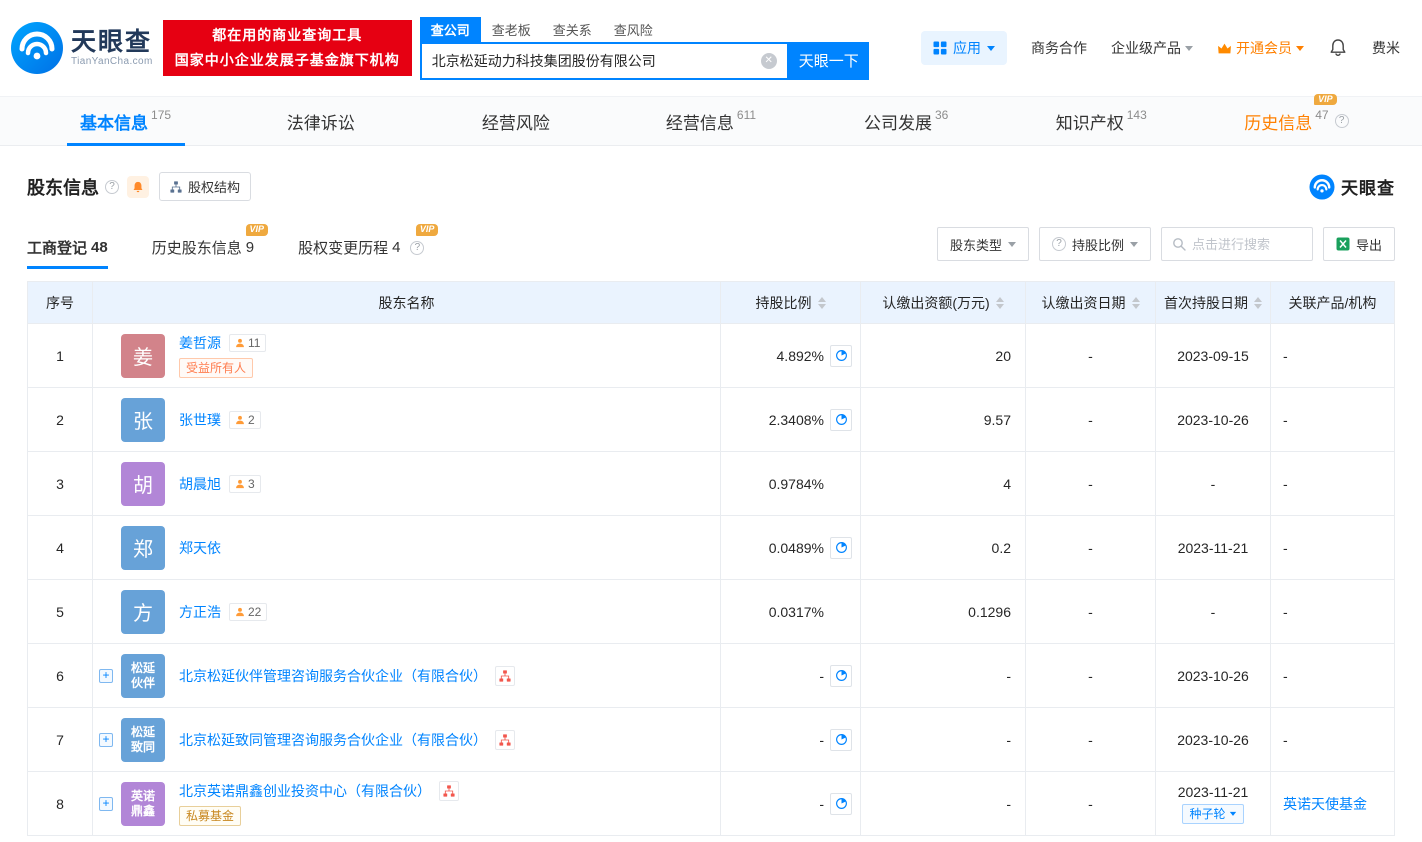 The image size is (1422, 842). Describe the element at coordinates (1325, 804) in the screenshot. I see `related-fund-link: 英诺天使基金` at that location.